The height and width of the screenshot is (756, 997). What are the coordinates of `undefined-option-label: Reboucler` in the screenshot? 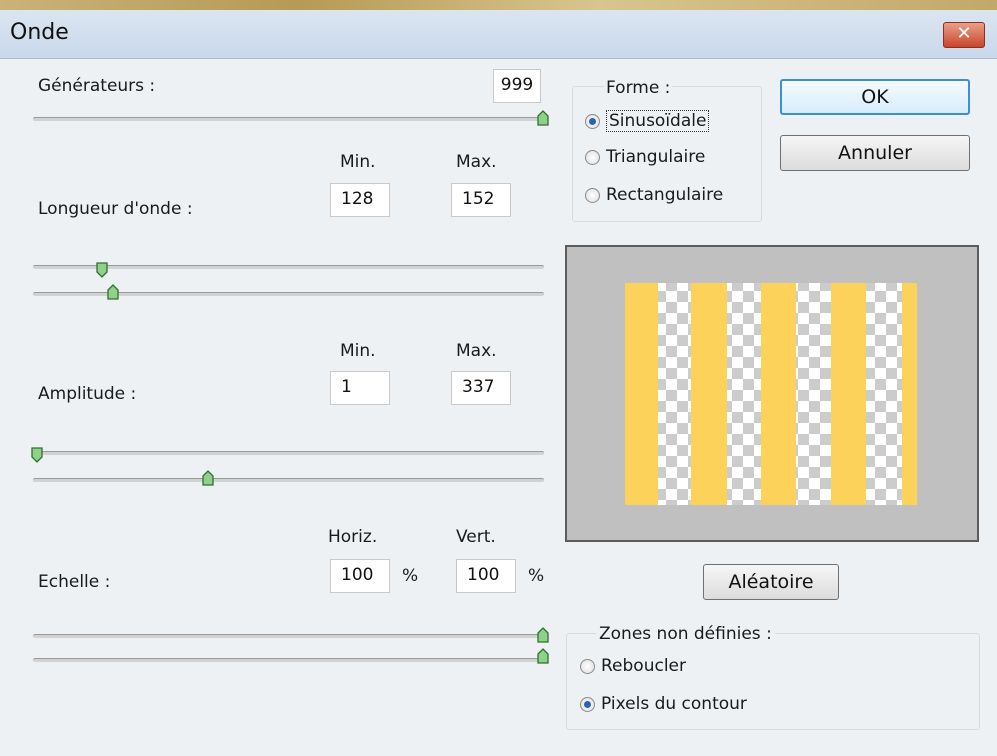 It's located at (643, 666).